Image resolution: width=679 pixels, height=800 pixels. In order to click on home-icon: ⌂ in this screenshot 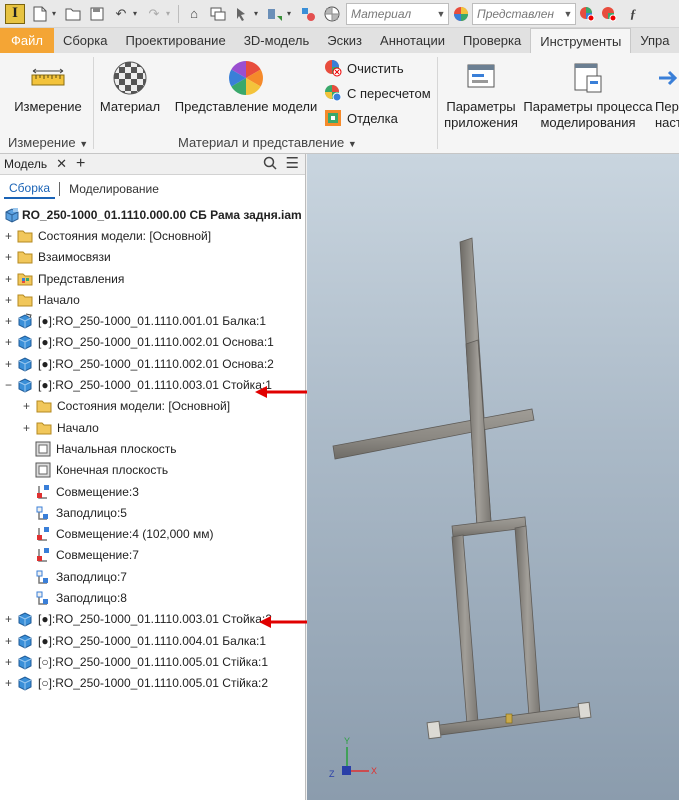, I will do `click(194, 14)`.